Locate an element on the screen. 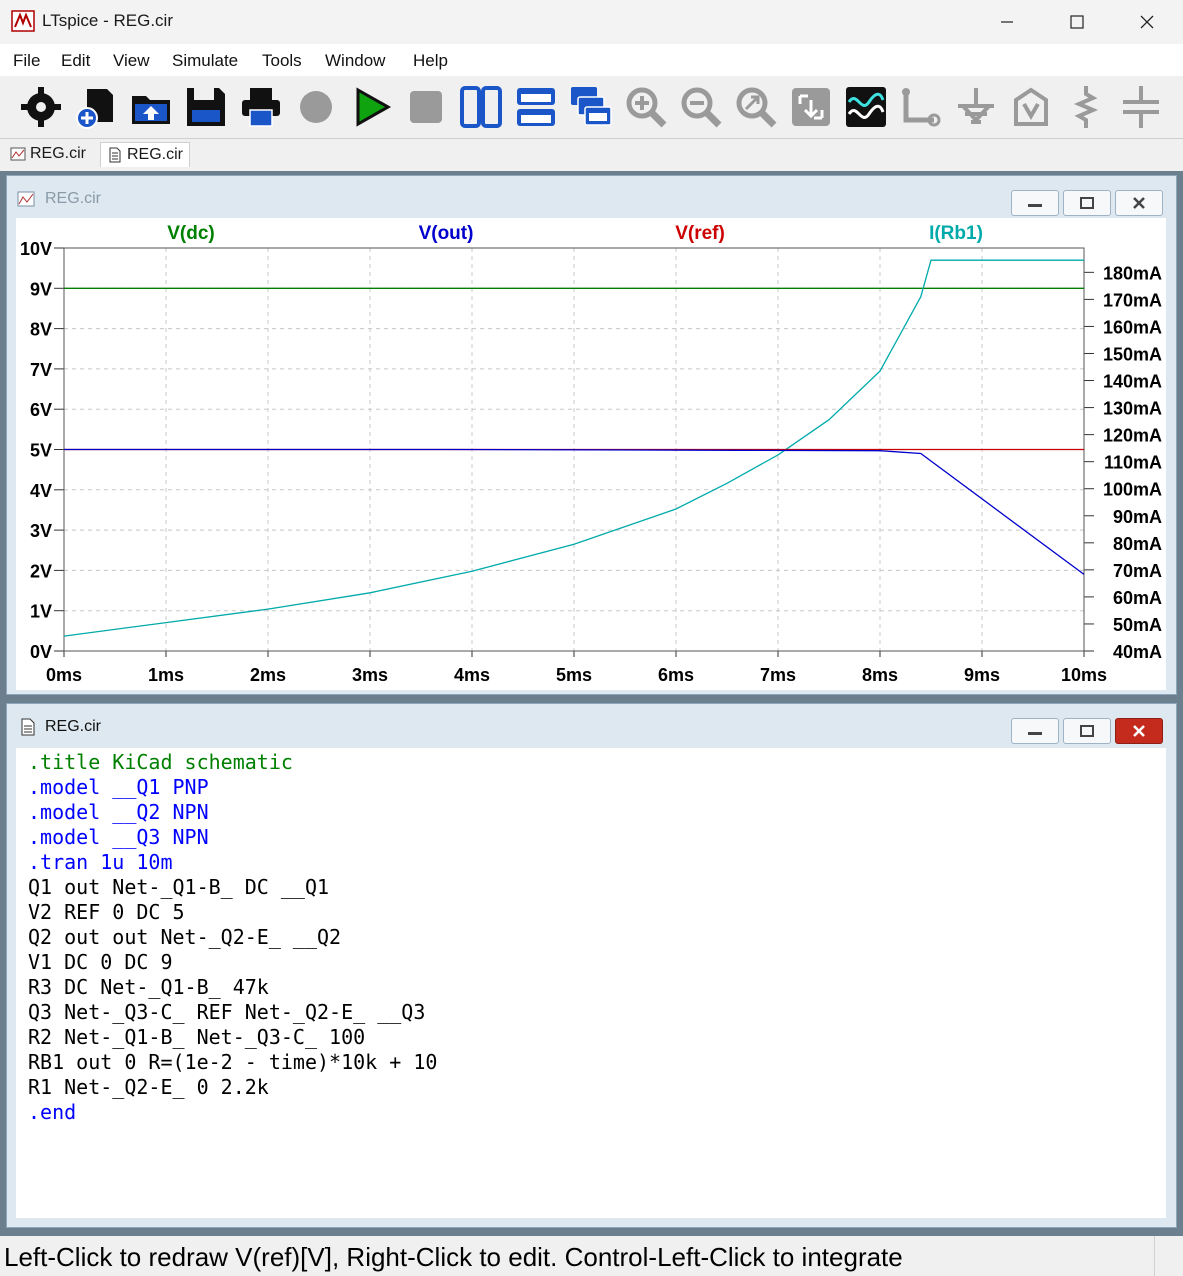 This screenshot has width=1183, height=1276. y-right-tick-label: 160mA is located at coordinates (1132, 327).